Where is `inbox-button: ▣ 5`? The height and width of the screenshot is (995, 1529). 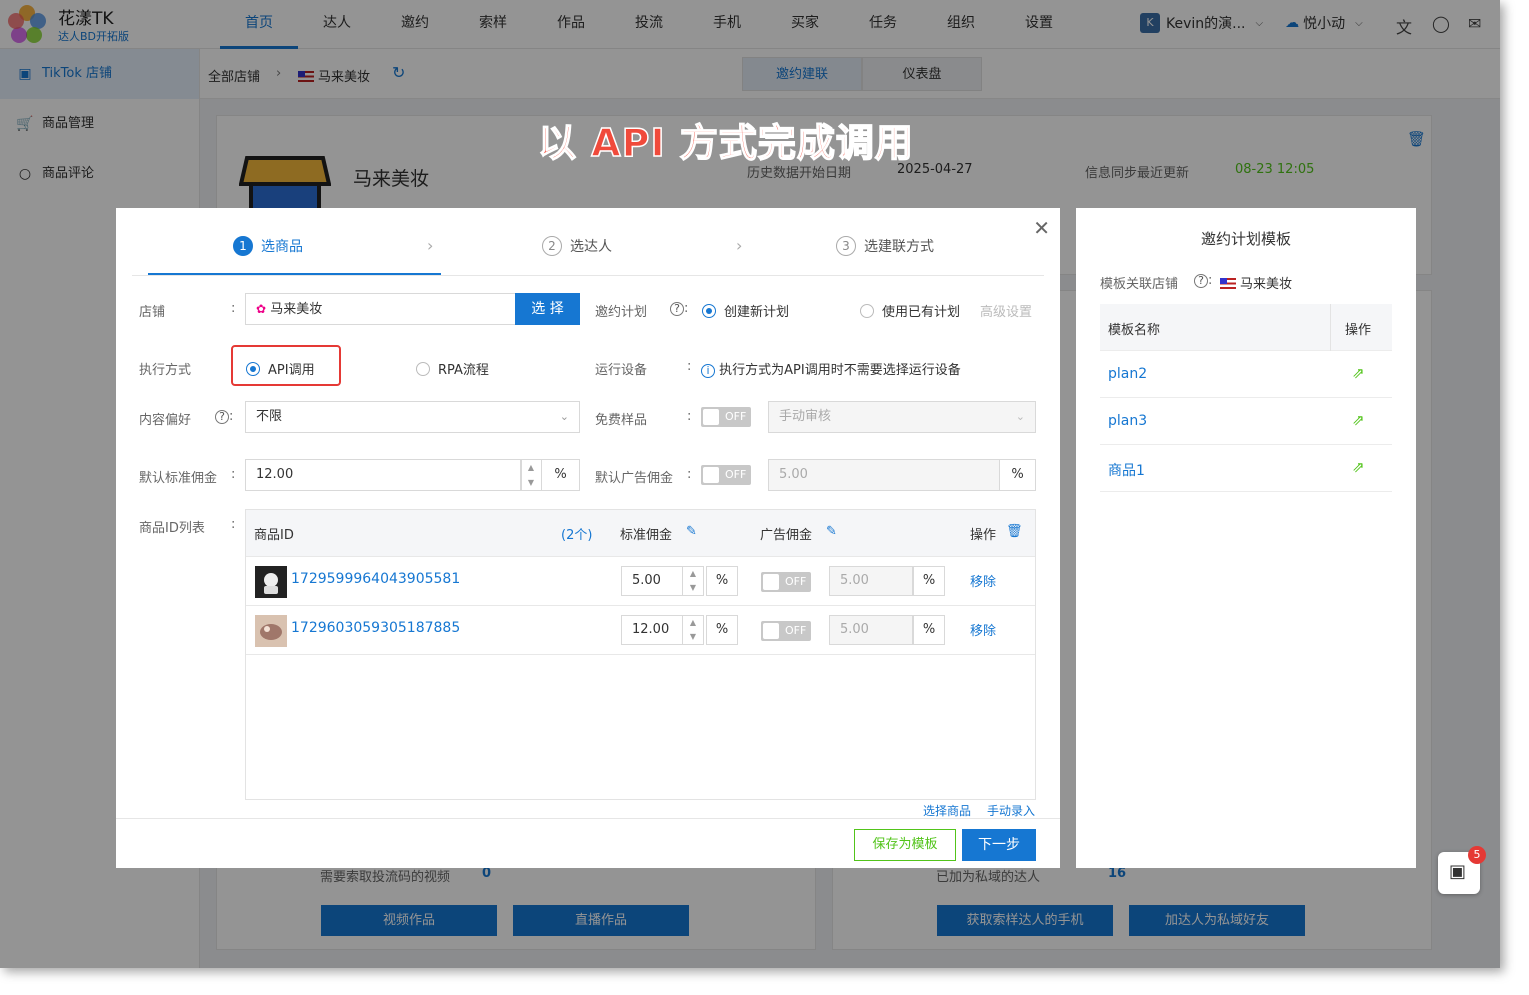
inbox-button: ▣ 5 is located at coordinates (1462, 870).